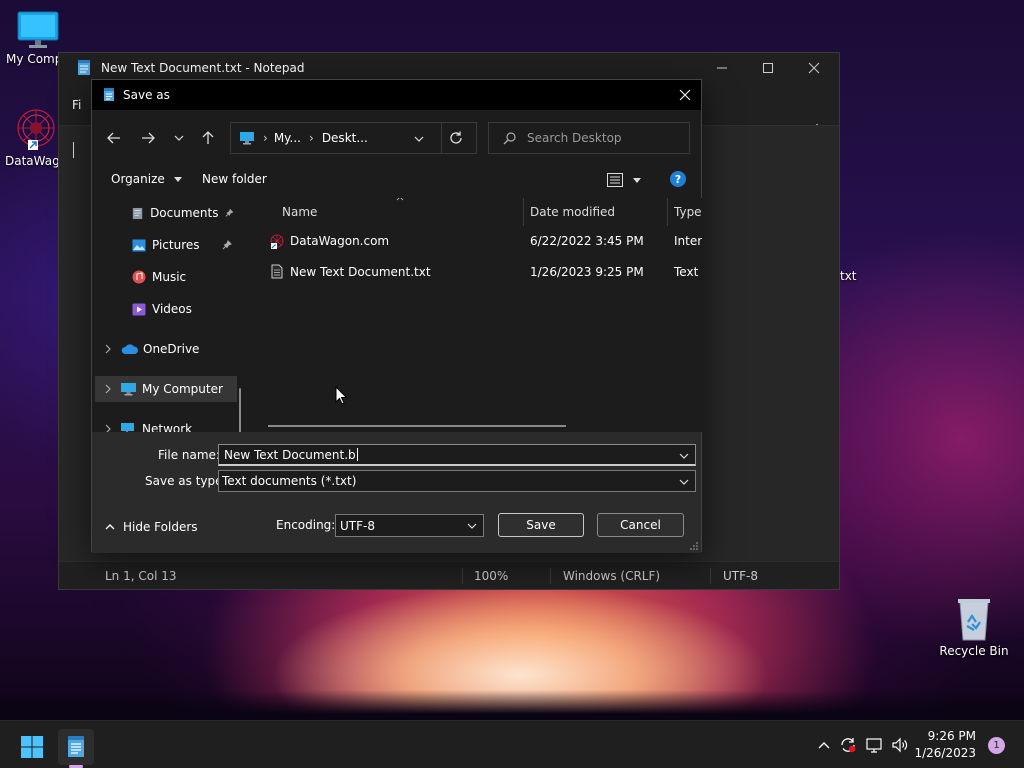  I want to click on clock-time: 9:26 PM, so click(951, 736).